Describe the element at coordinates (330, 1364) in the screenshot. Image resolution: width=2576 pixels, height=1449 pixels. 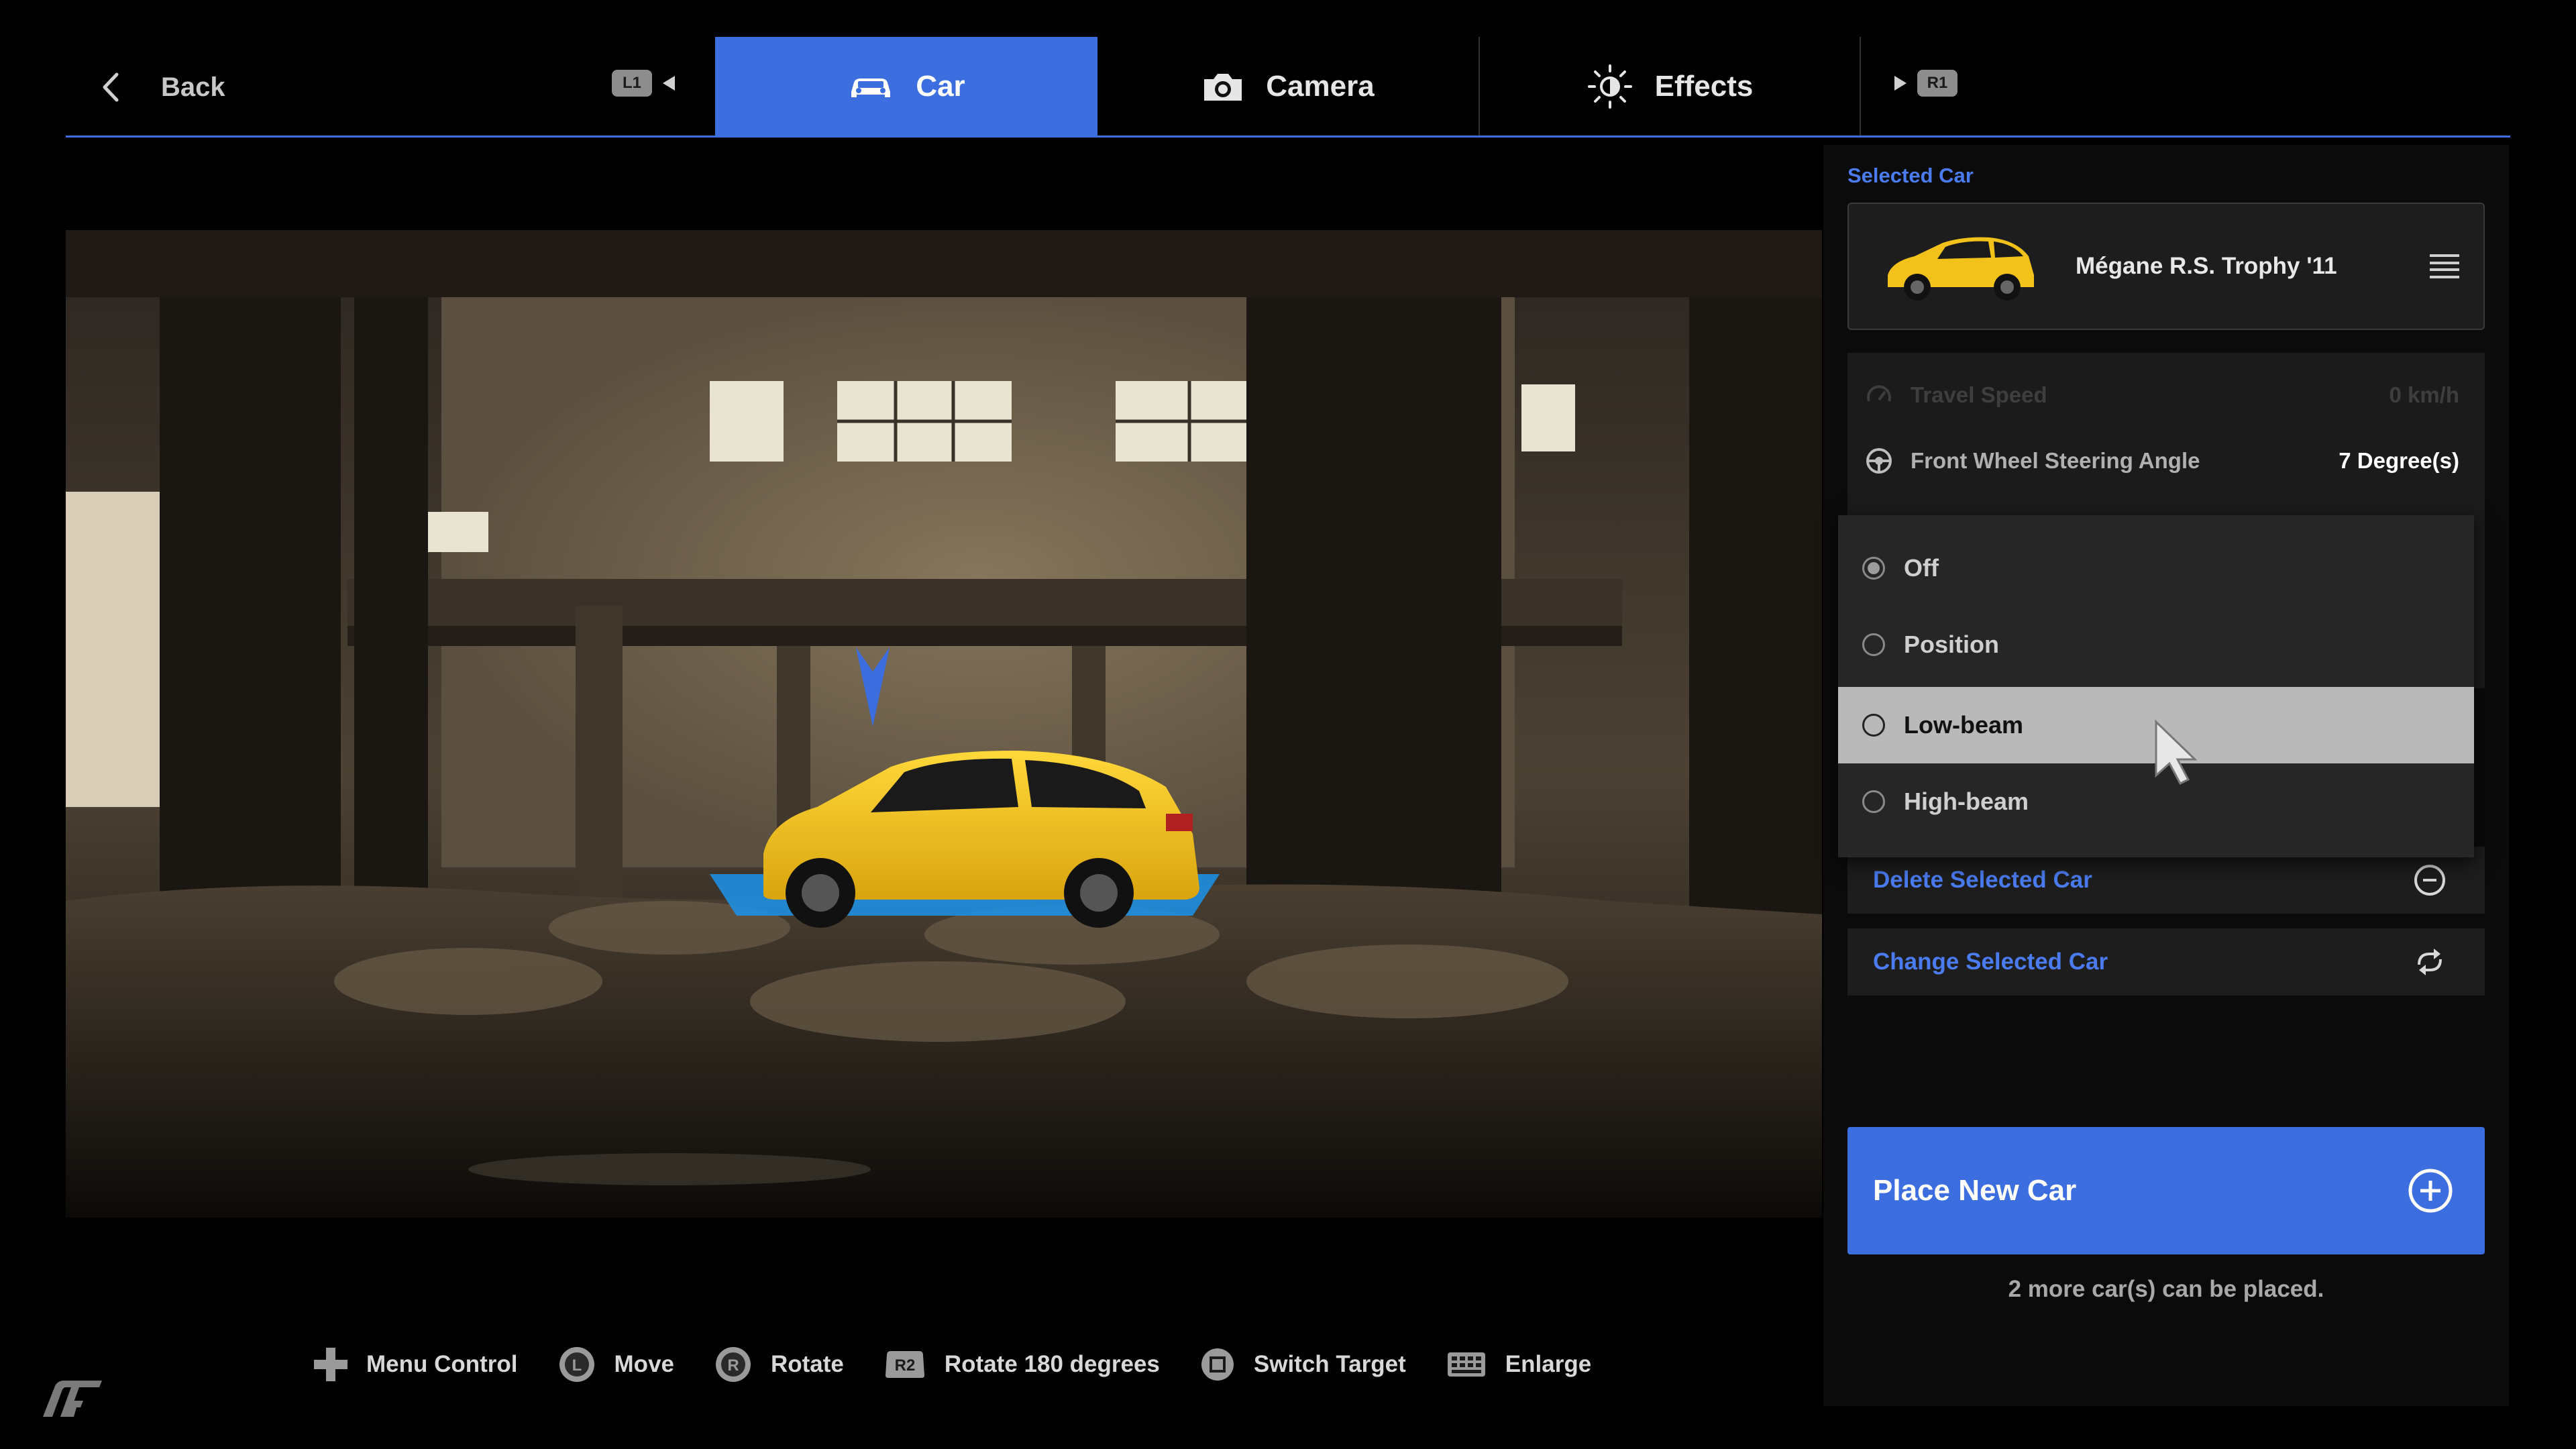
I see `dpad-icon` at that location.